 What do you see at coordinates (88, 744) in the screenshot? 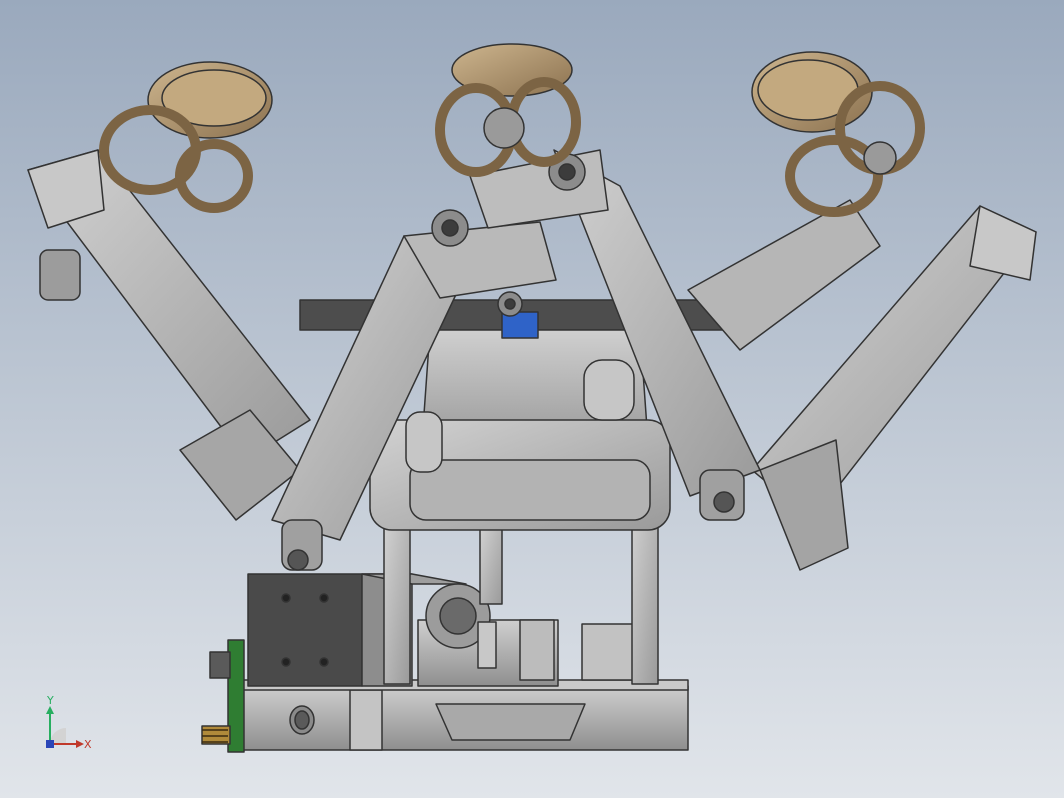
I see `triad-x-label: X` at bounding box center [88, 744].